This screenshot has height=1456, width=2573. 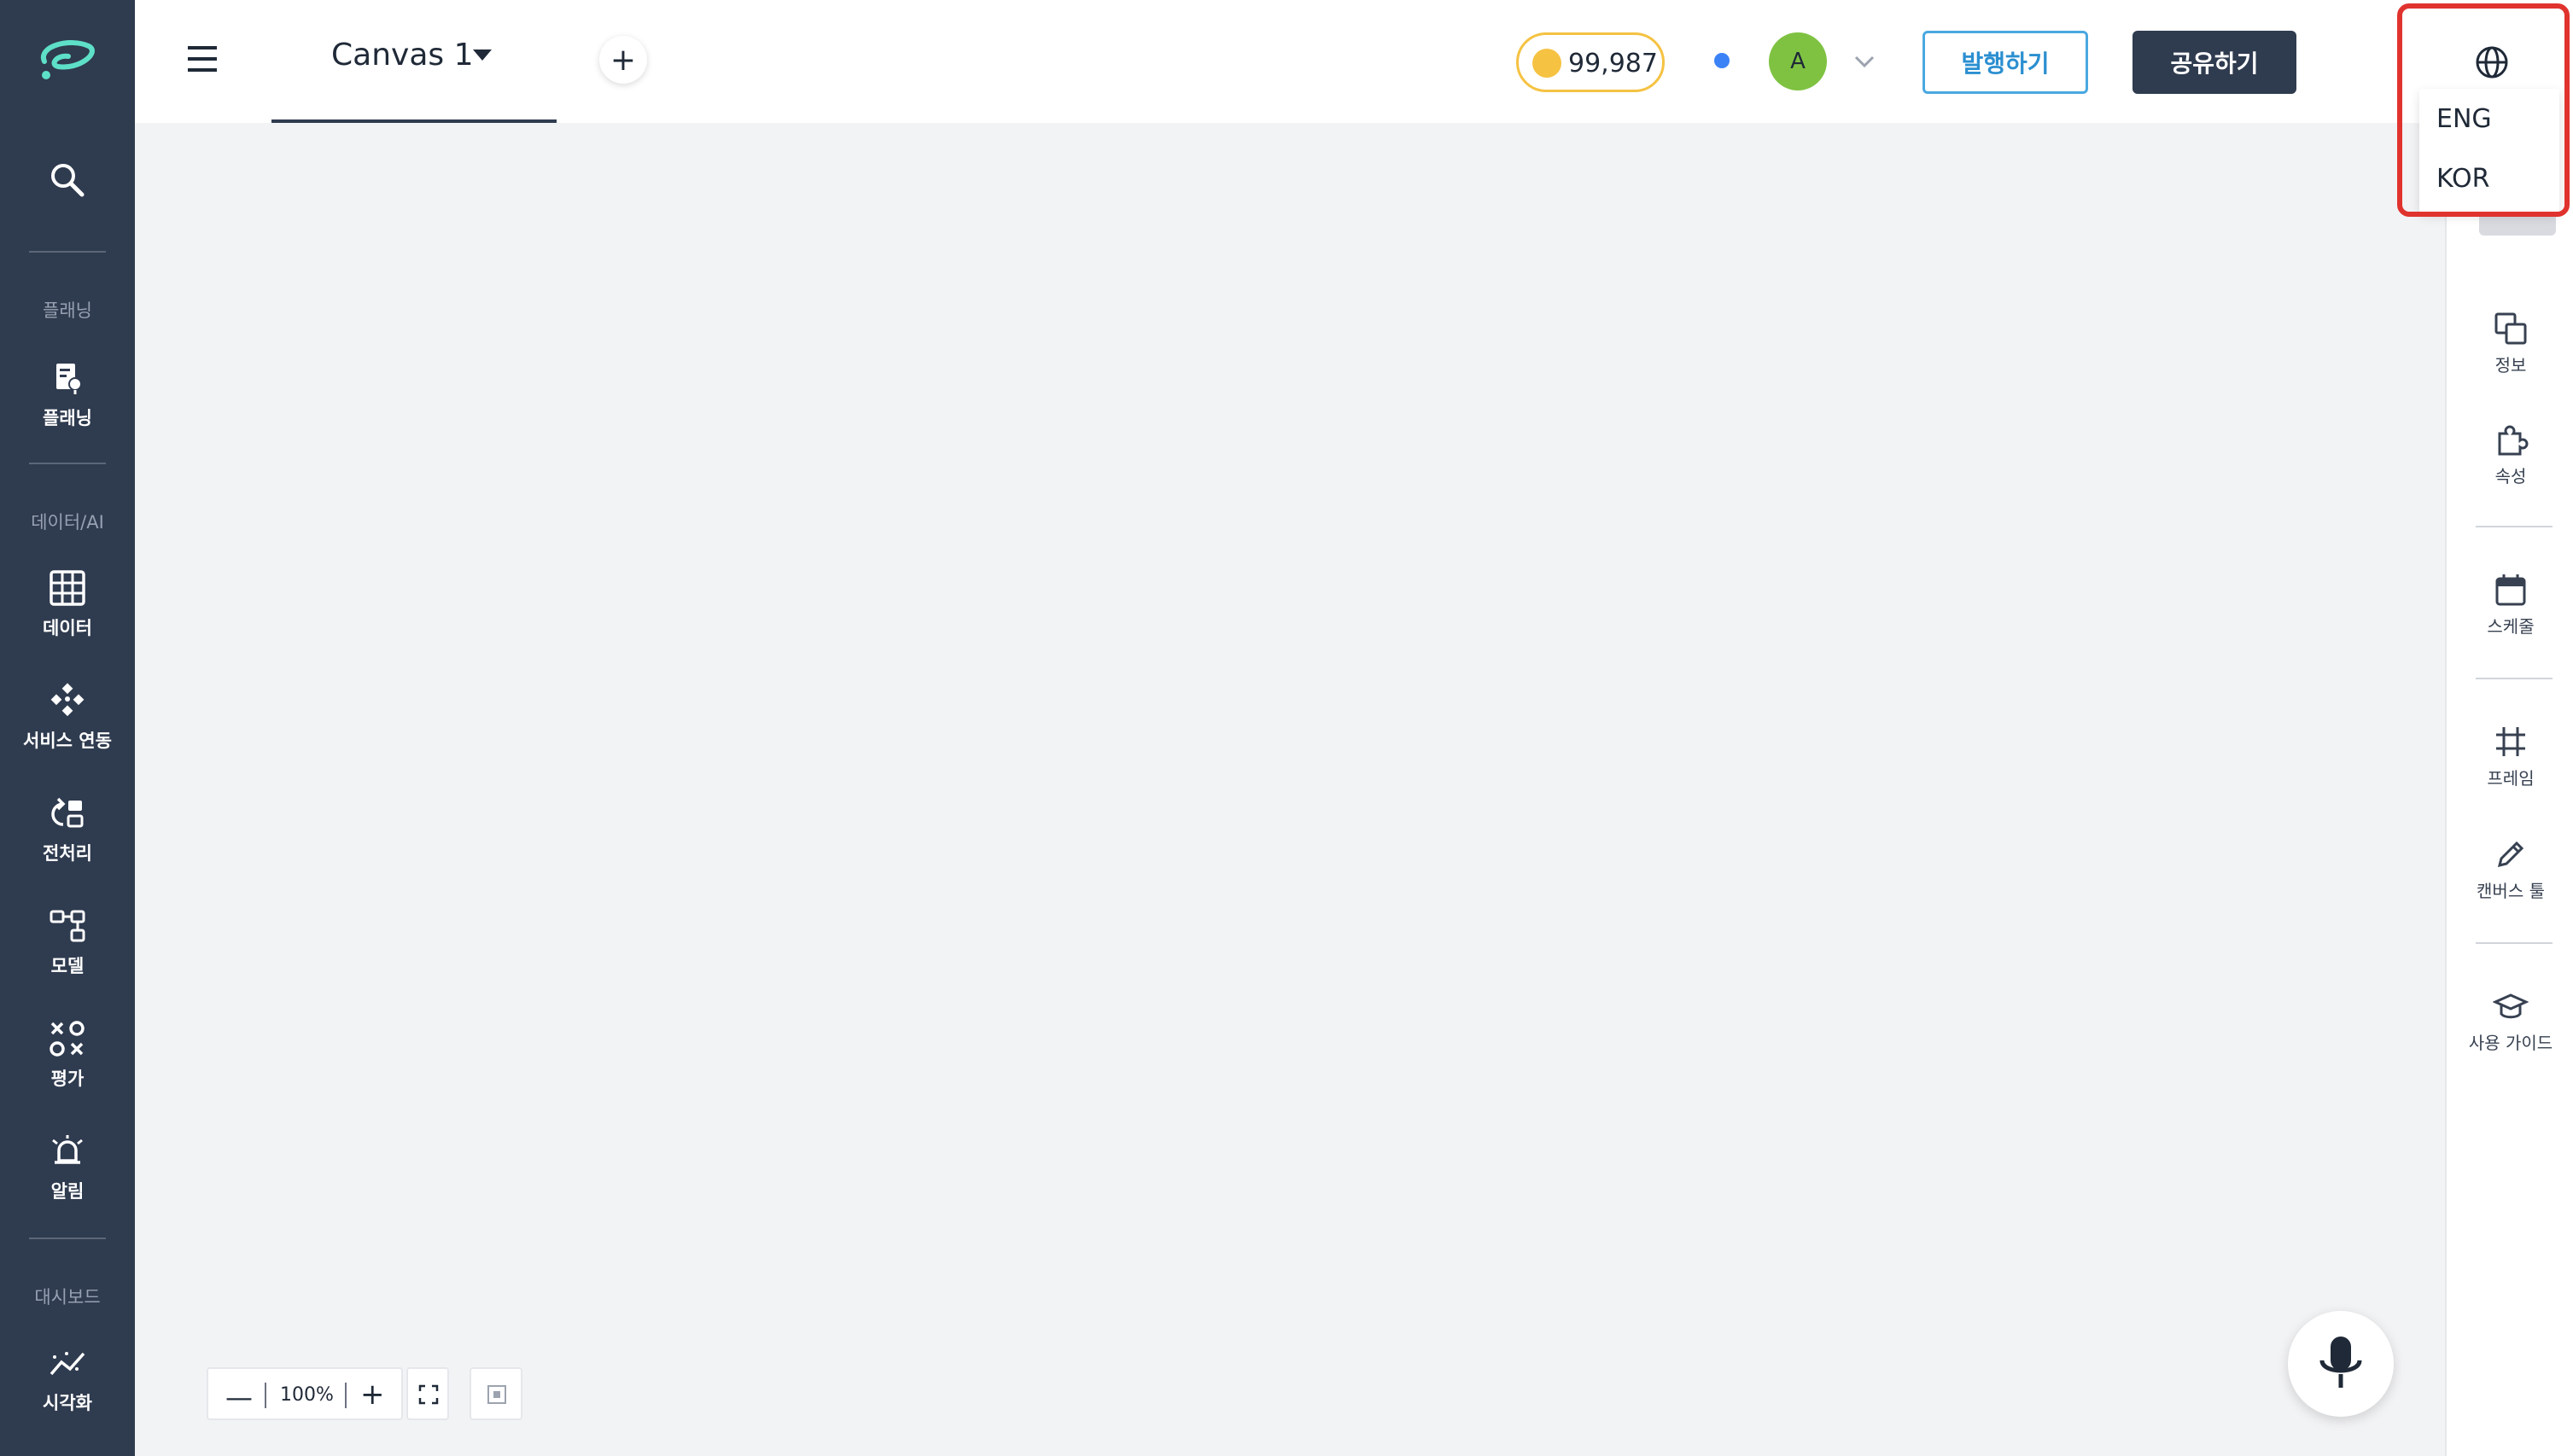 I want to click on avatar: A, so click(x=1798, y=61).